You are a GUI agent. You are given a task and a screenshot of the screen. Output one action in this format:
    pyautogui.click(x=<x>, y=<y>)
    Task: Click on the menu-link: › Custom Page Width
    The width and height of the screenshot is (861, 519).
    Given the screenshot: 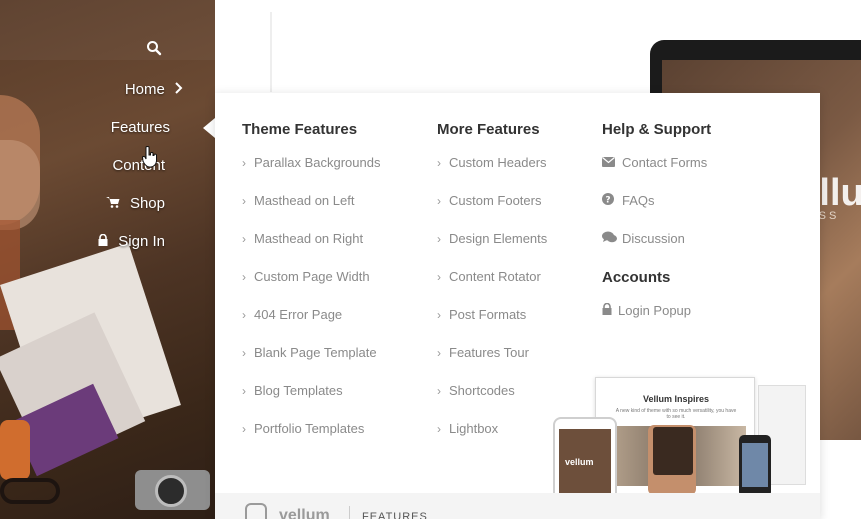 What is the action you would take?
    pyautogui.click(x=306, y=276)
    